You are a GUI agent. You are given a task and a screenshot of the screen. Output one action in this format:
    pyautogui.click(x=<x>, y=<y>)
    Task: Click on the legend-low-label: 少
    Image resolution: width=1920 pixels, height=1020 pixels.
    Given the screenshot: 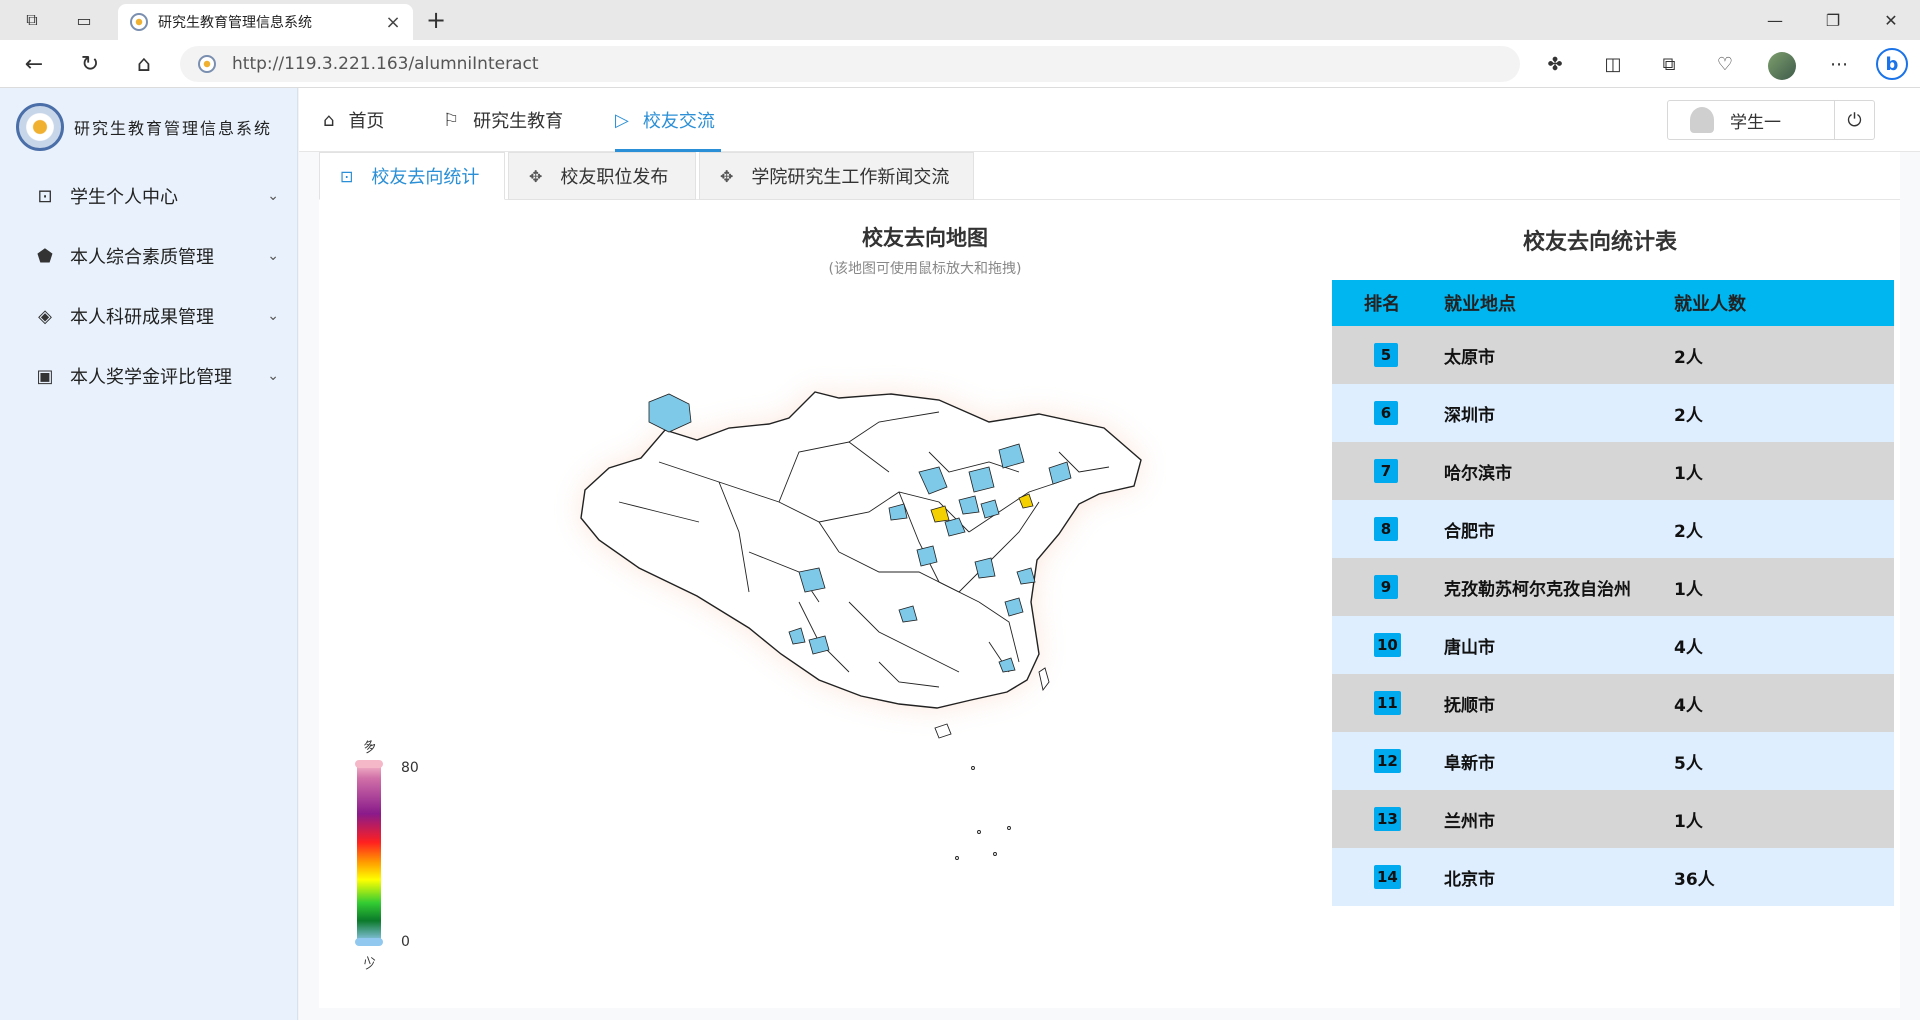 What is the action you would take?
    pyautogui.click(x=370, y=963)
    